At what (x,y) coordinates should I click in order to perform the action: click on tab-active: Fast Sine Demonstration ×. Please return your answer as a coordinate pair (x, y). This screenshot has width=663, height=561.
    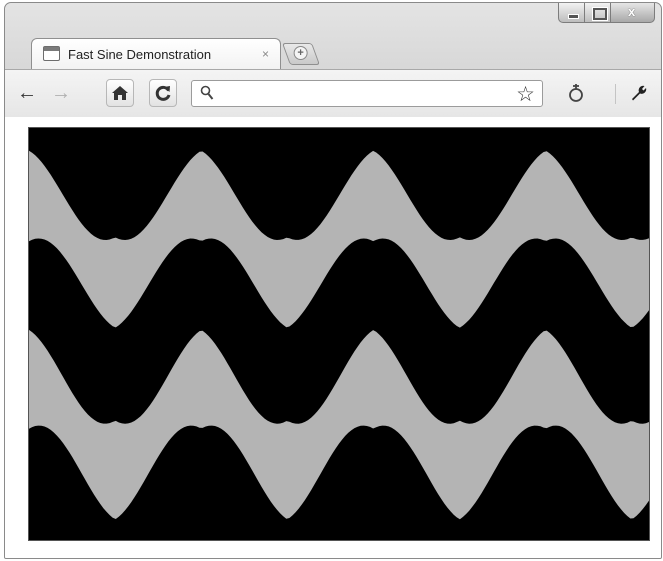
    Looking at the image, I should click on (156, 54).